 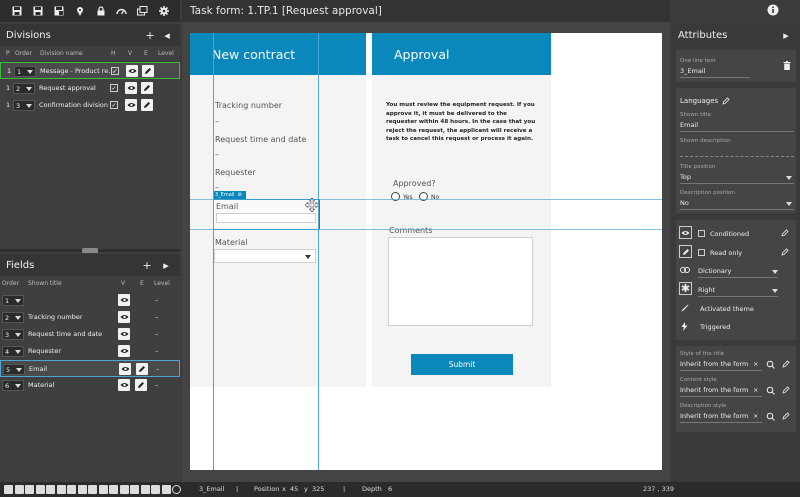 What do you see at coordinates (265, 256) in the screenshot?
I see `material-select` at bounding box center [265, 256].